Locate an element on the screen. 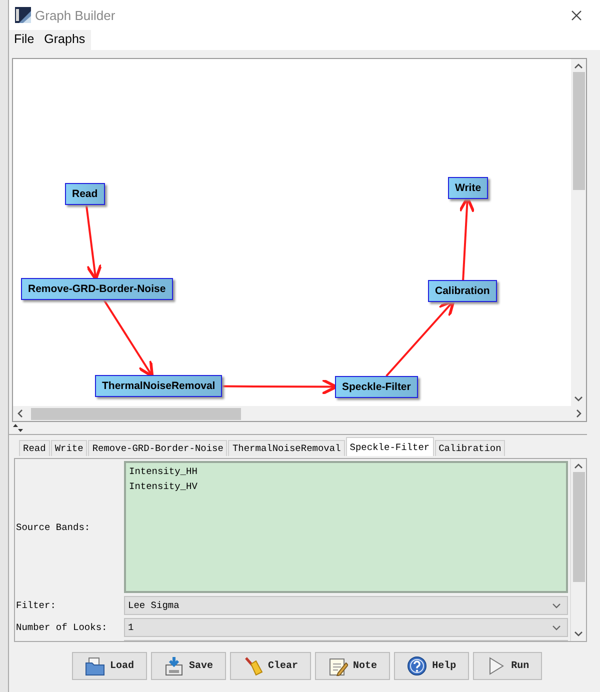  notepad-icon is located at coordinates (338, 666).